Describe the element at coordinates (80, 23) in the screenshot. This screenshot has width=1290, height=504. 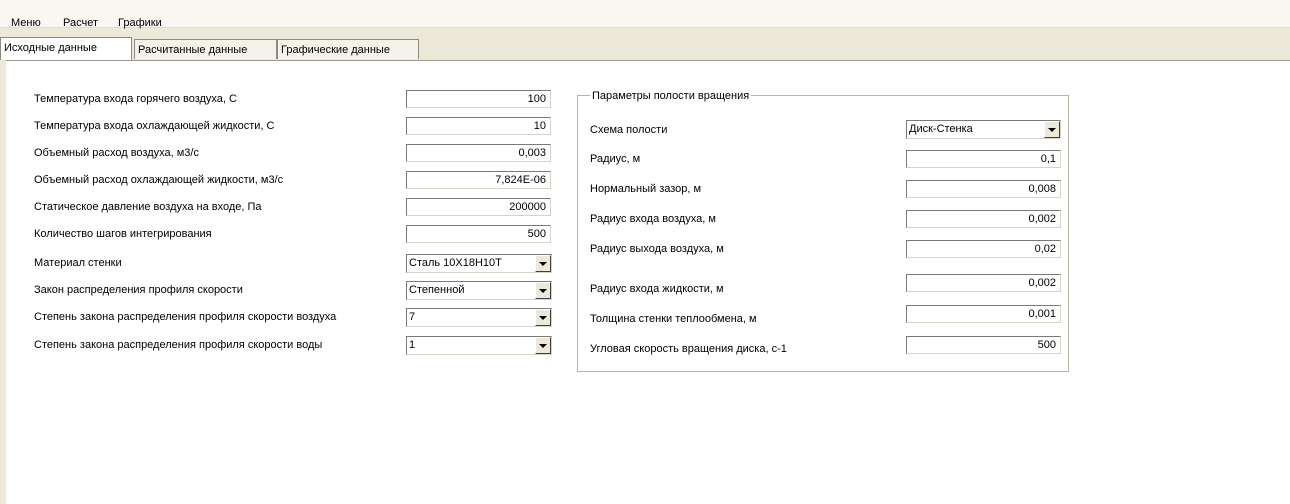
I see `menu-item-calc: Расчет` at that location.